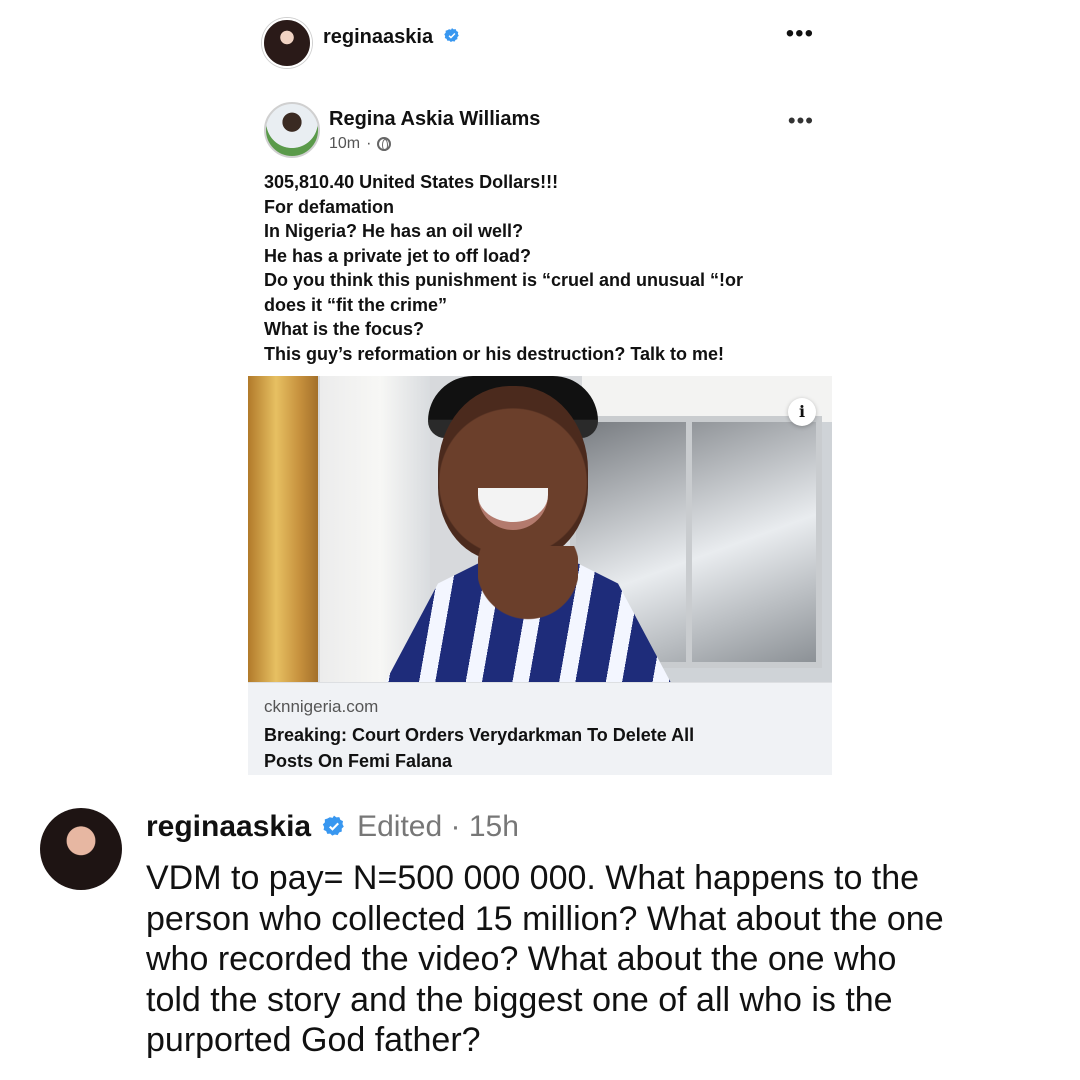  What do you see at coordinates (356, 304) in the screenshot?
I see `fb-post-line: does it “fit the crime”` at bounding box center [356, 304].